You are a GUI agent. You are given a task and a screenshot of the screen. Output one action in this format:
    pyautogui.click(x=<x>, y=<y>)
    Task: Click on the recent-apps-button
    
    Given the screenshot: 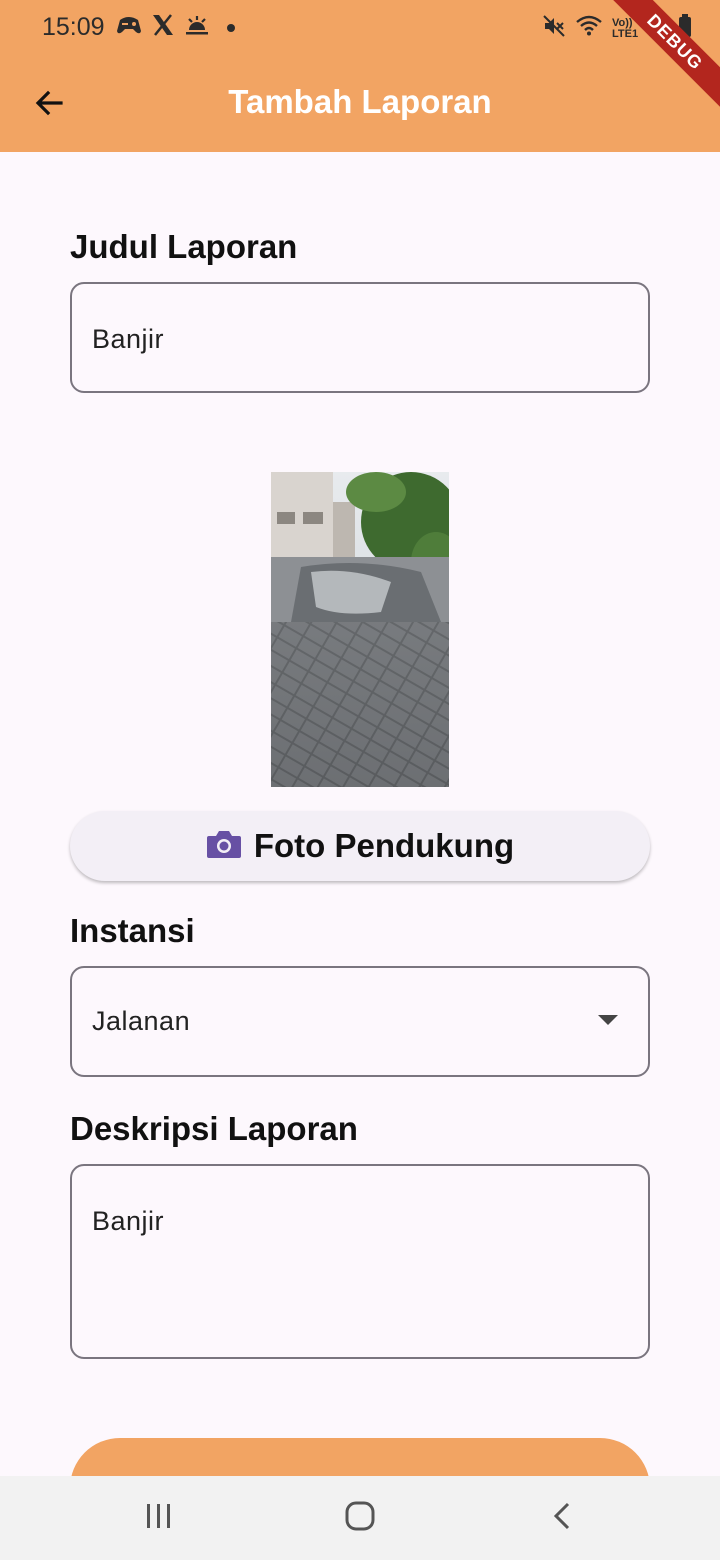 What is the action you would take?
    pyautogui.click(x=159, y=1518)
    